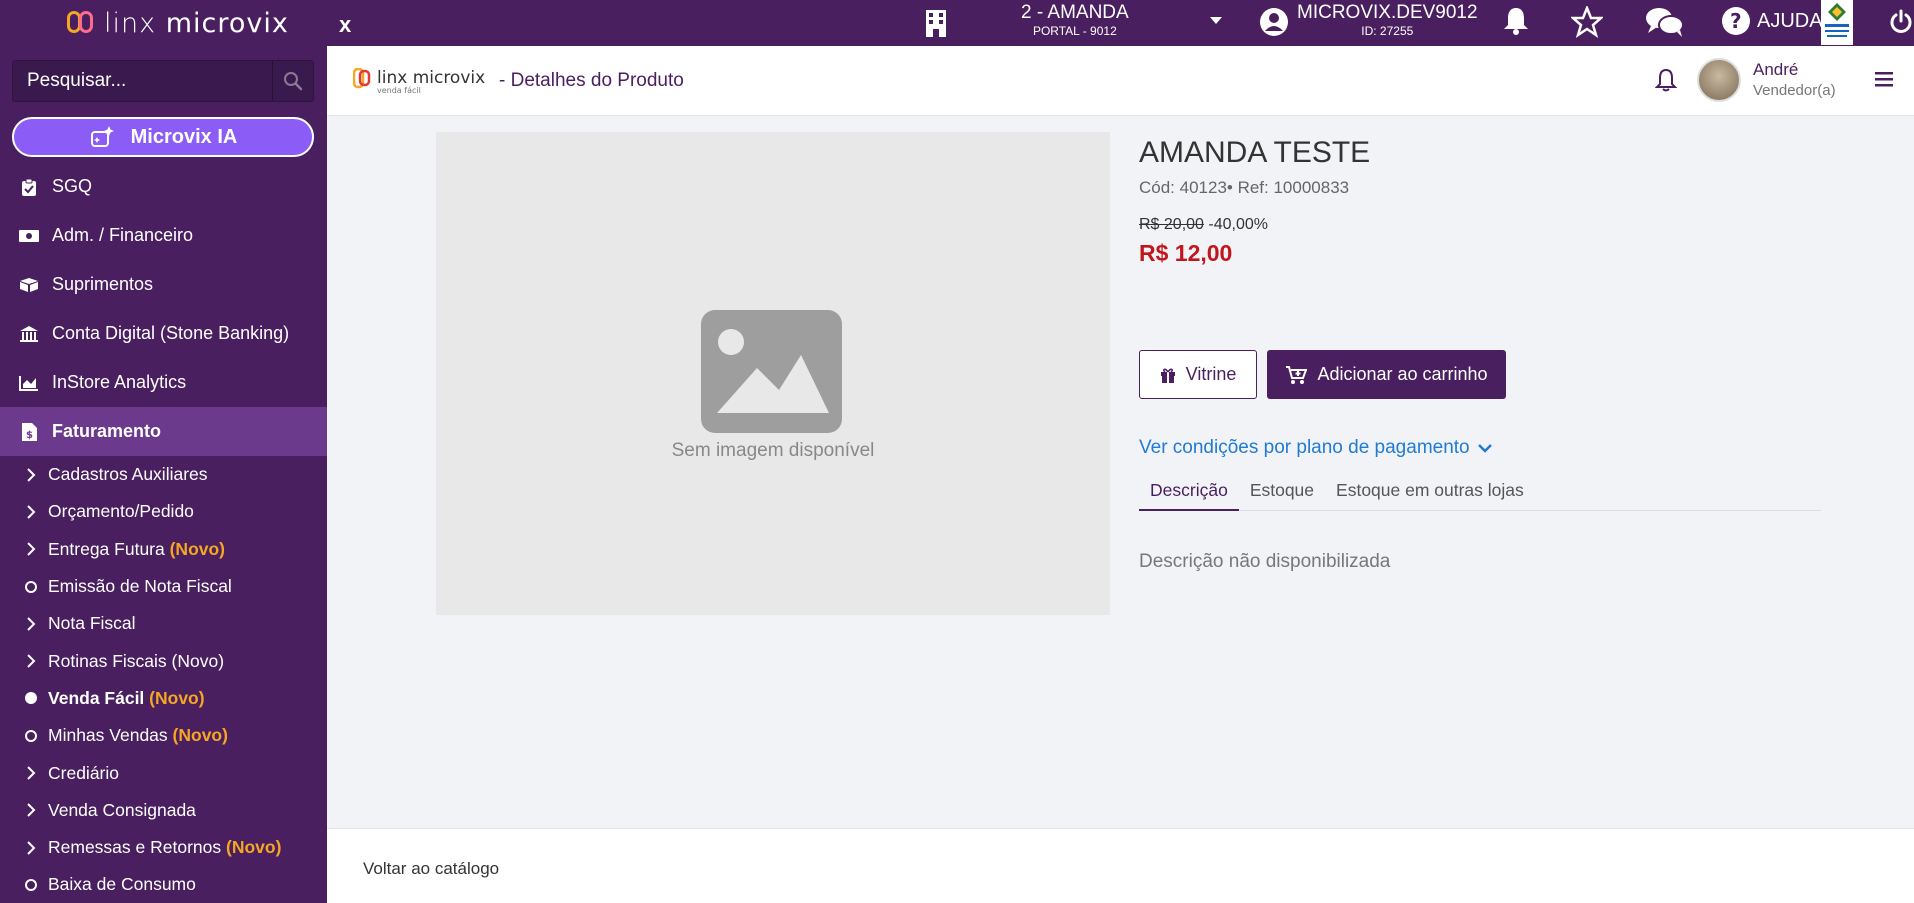  I want to click on sidebar-item-label: InStore Analytics, so click(119, 382).